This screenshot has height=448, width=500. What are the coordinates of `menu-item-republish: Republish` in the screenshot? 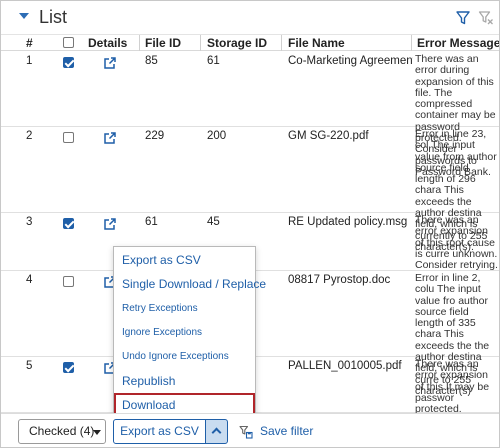 It's located at (184, 381).